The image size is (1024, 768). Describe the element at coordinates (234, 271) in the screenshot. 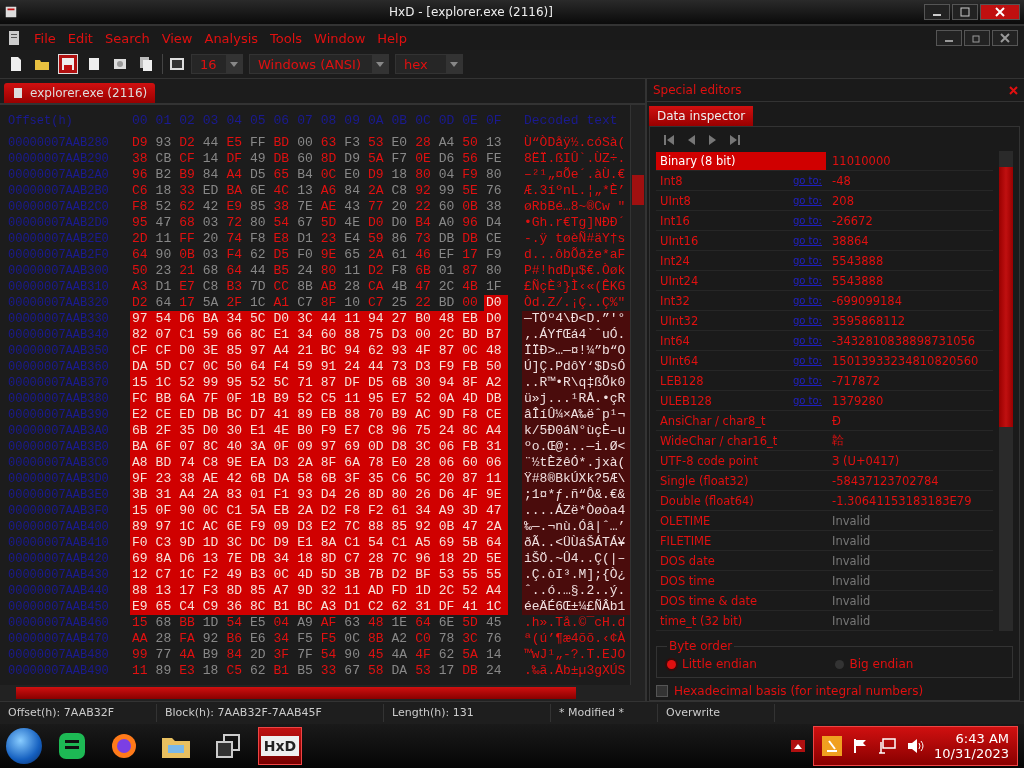

I see `hex-byte: 64` at that location.